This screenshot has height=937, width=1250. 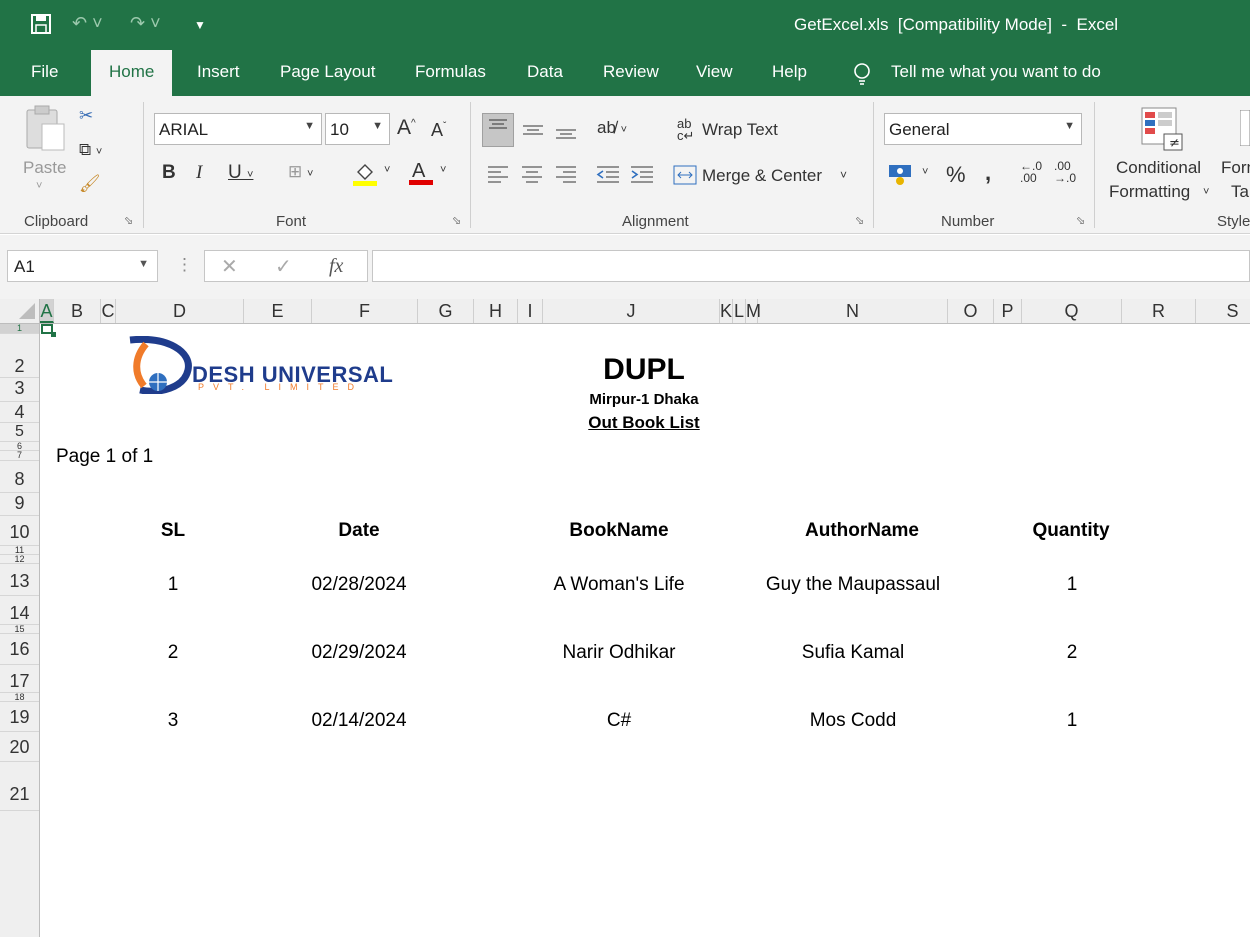 I want to click on paste-button-label: Paste, so click(x=44, y=168).